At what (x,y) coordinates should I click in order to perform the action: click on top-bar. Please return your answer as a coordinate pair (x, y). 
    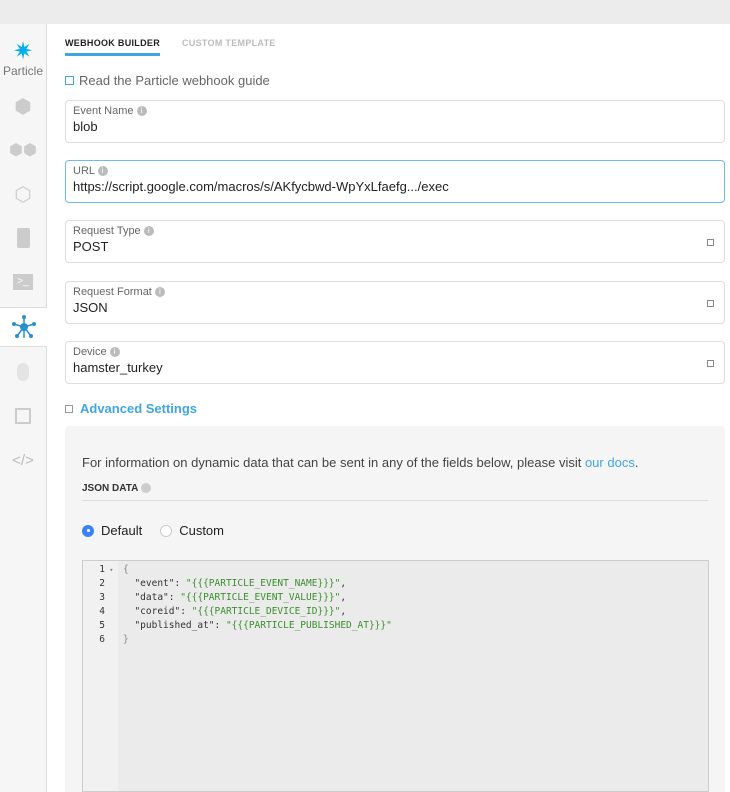
    Looking at the image, I should click on (365, 12).